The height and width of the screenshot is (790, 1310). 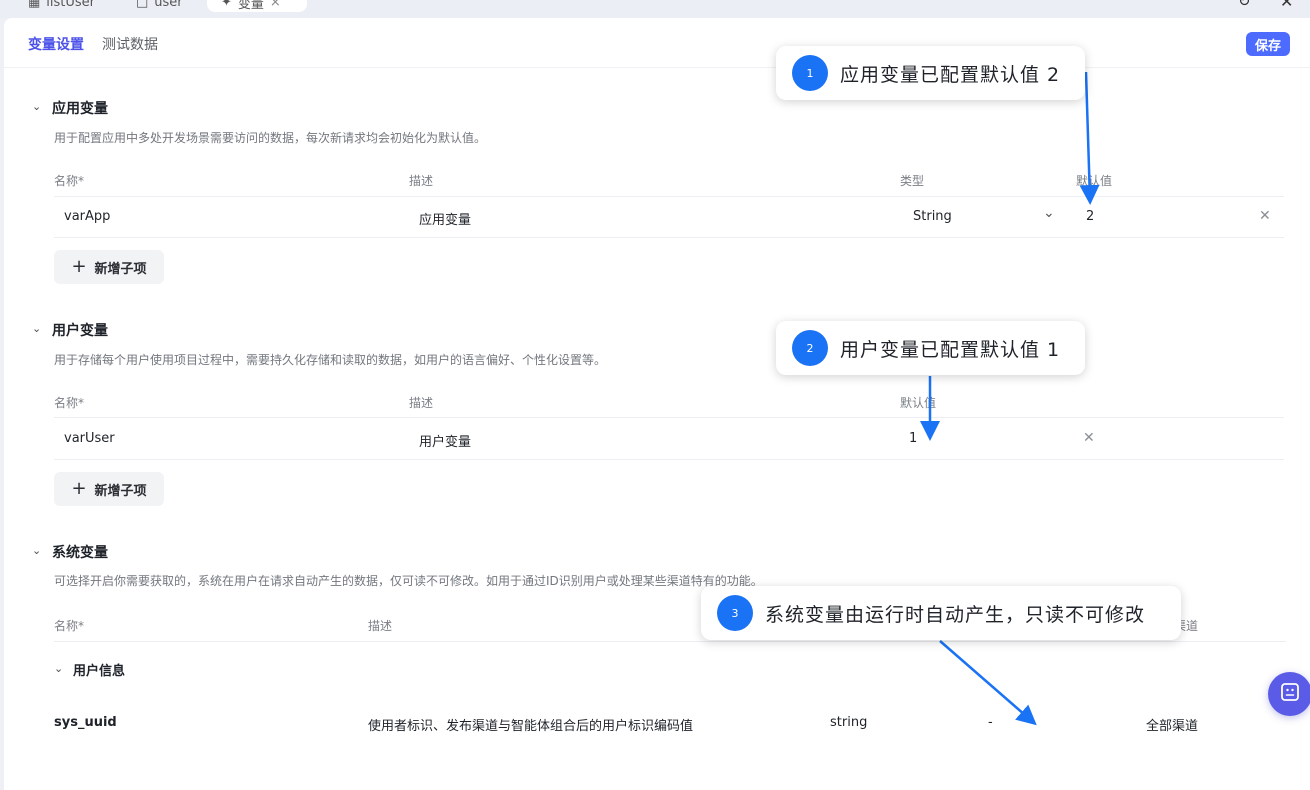 I want to click on sys-var-type: string, so click(x=849, y=722).